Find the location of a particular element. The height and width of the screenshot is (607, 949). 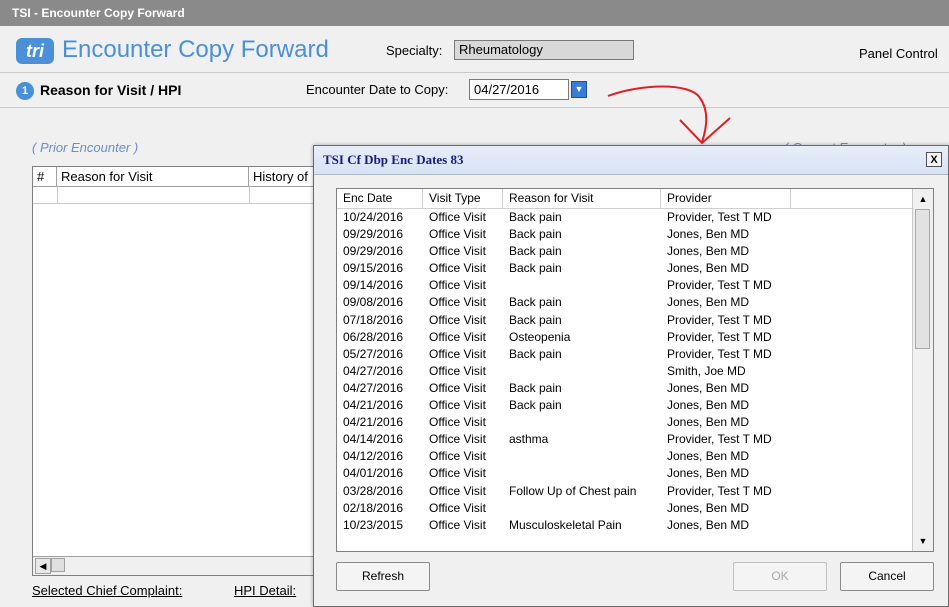

column-header-enc-date: Enc Date is located at coordinates (380, 198).